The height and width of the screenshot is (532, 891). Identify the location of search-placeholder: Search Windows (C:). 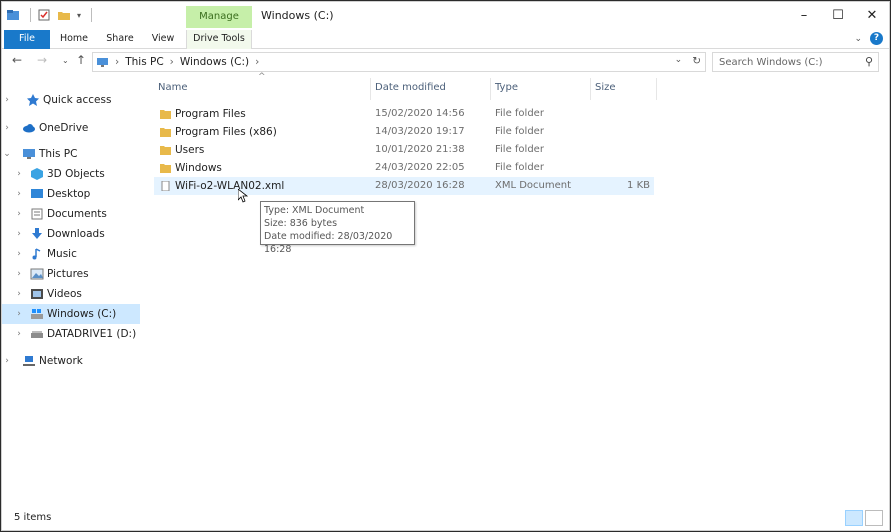
(771, 62).